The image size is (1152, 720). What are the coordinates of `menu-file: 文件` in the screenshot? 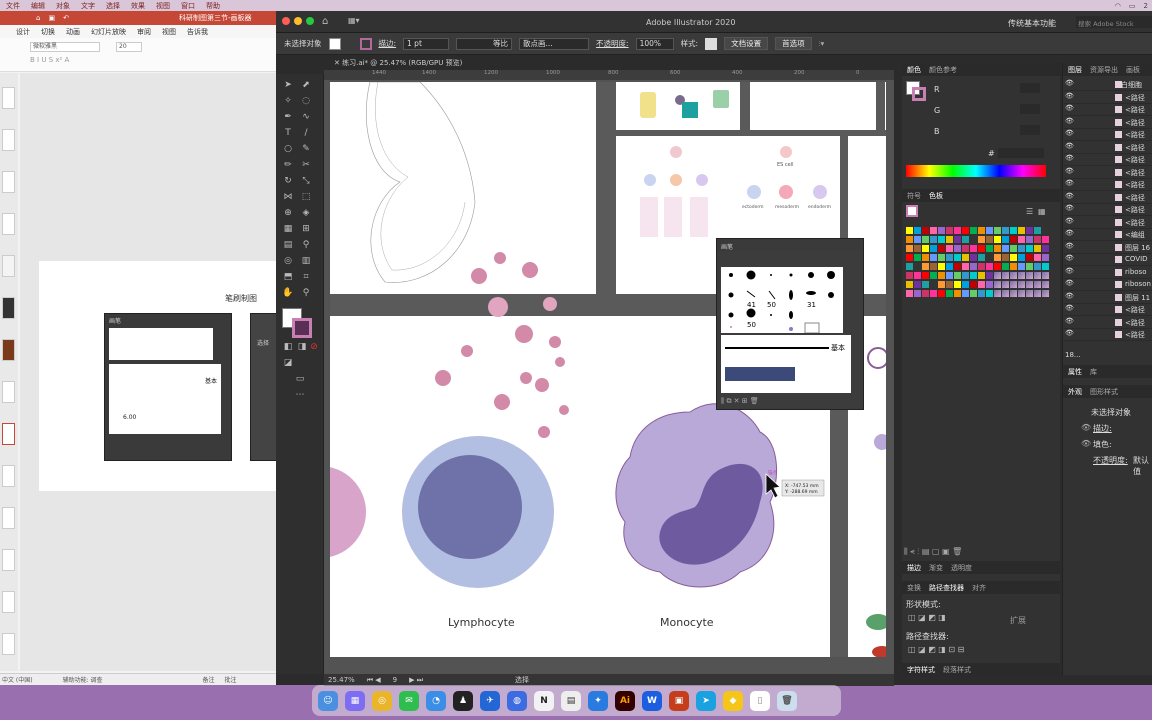 It's located at (13, 6).